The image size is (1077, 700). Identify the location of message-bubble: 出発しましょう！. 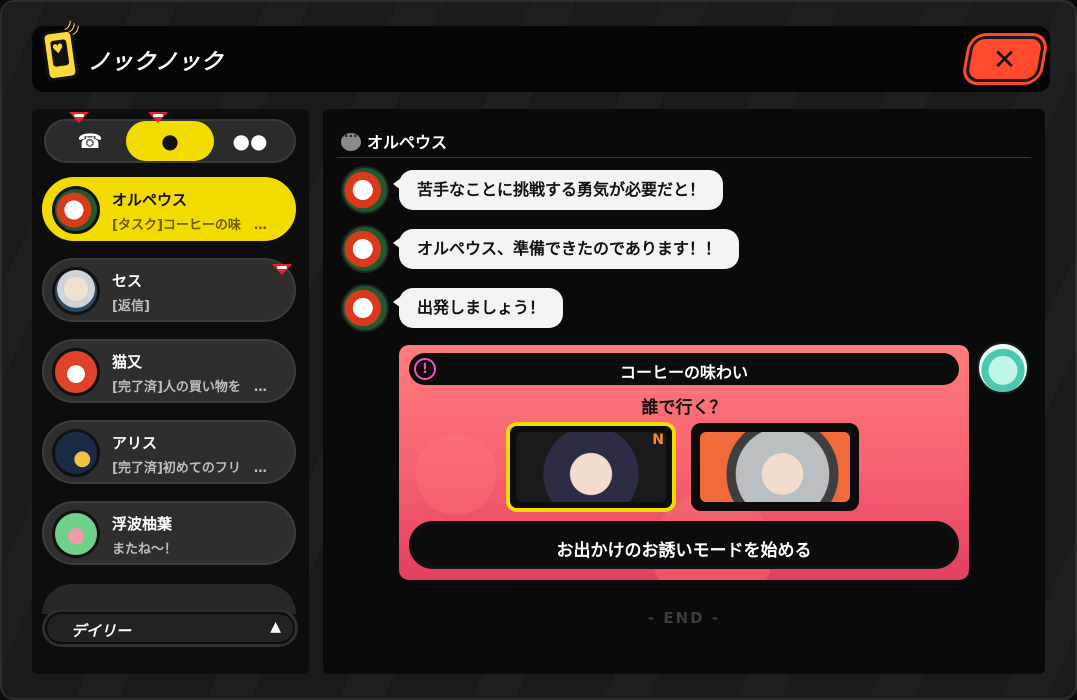
(478, 308).